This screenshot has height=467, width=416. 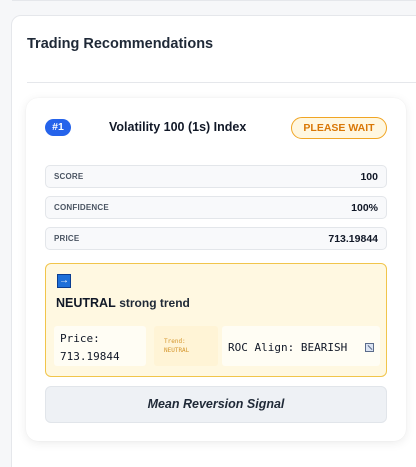 I want to click on trend-label: Trend:, so click(x=175, y=341).